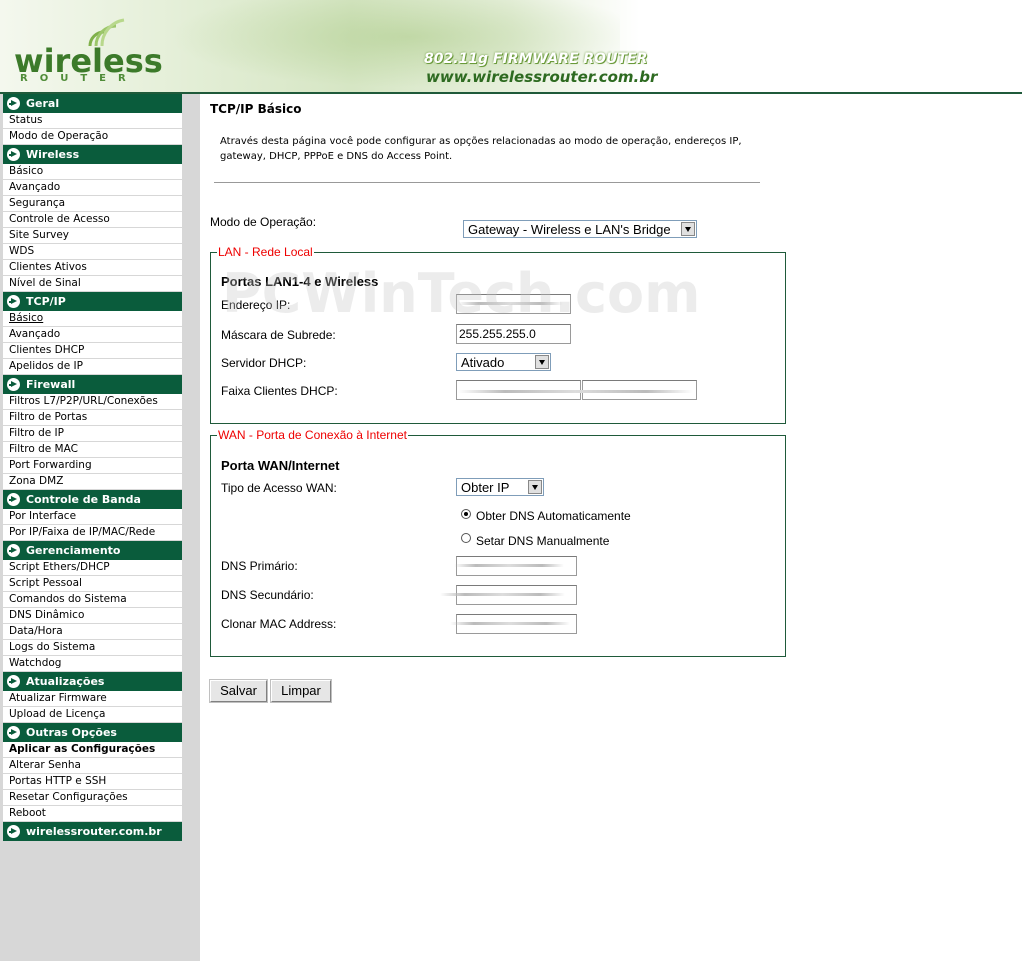  I want to click on sidebar-section-header: Atualizações, so click(92, 681).